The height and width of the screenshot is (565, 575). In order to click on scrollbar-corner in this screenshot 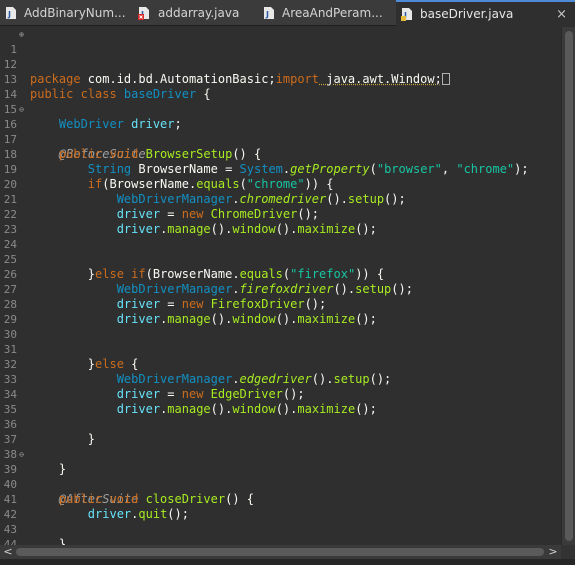, I will do `click(568, 552)`.